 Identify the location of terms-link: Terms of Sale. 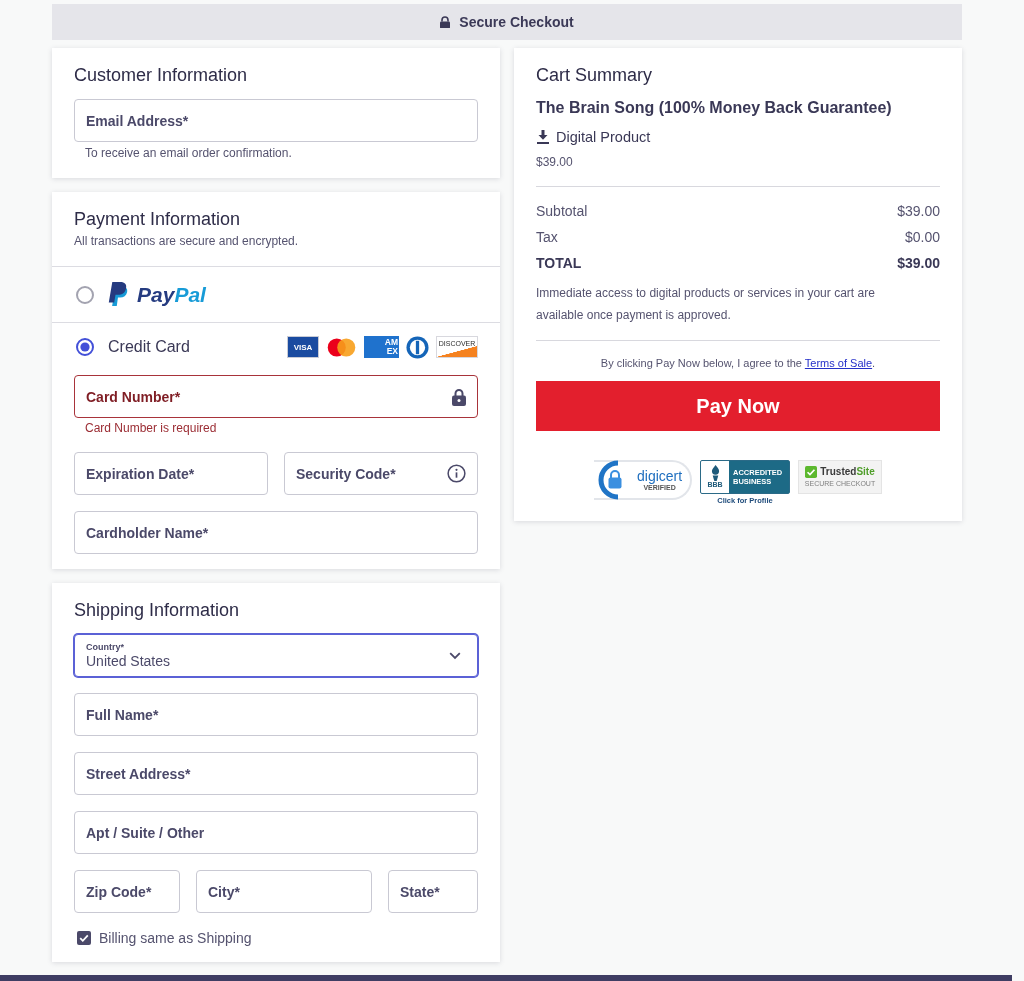
(838, 363).